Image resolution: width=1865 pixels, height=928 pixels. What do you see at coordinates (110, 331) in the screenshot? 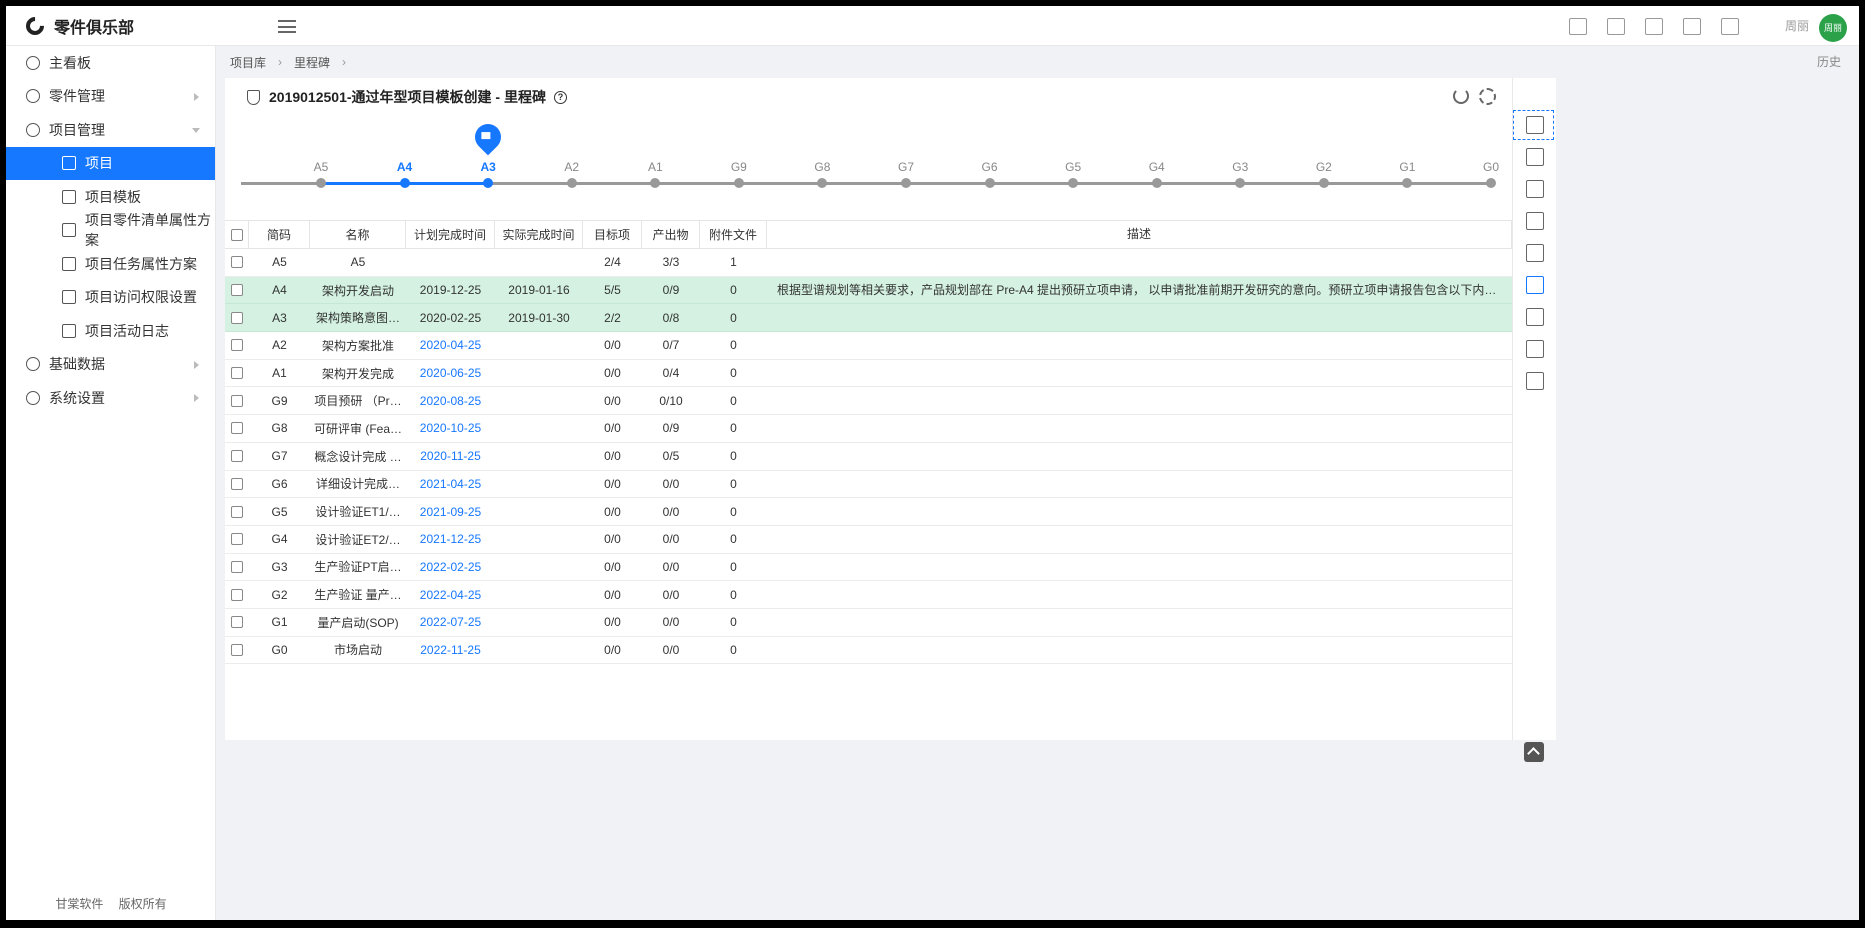
I see `sidebar-item: 项目活动日志` at bounding box center [110, 331].